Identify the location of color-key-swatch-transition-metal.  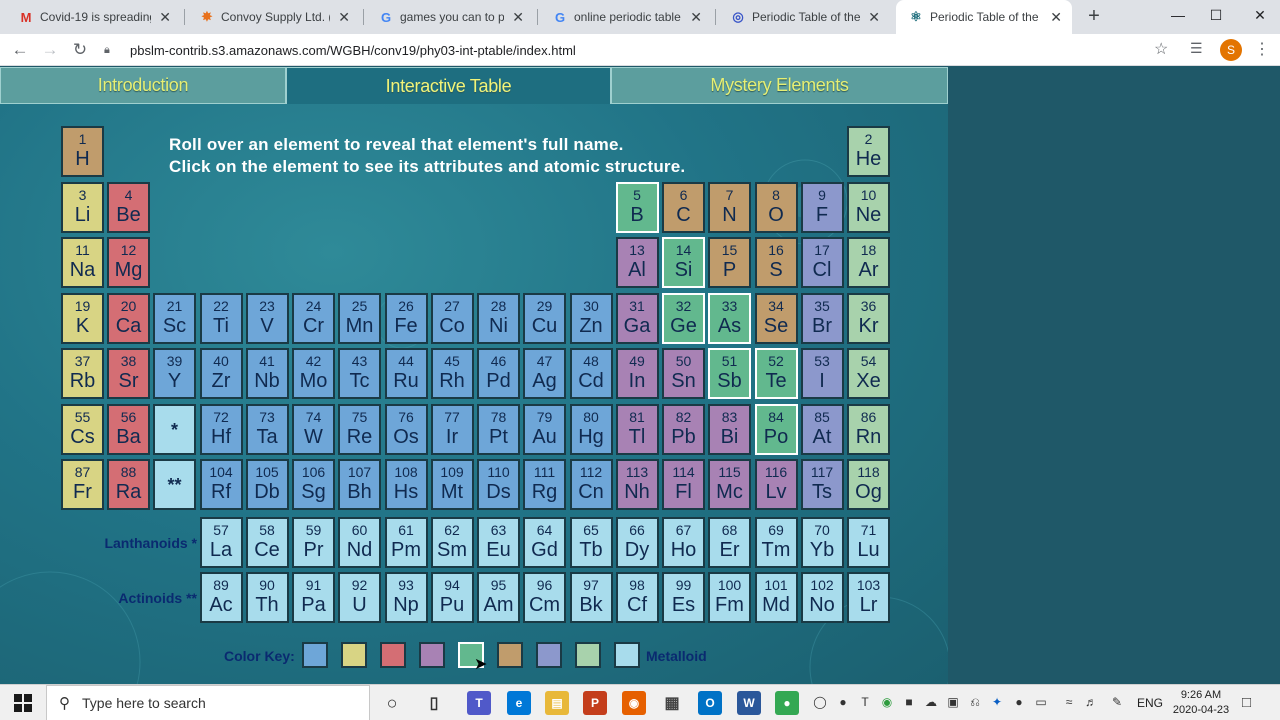
(315, 655).